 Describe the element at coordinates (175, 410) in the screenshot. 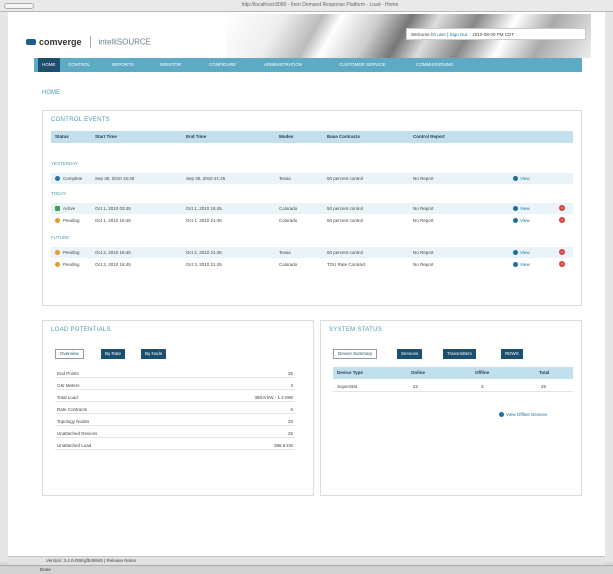

I see `list-item: Rate Contracts 6` at that location.